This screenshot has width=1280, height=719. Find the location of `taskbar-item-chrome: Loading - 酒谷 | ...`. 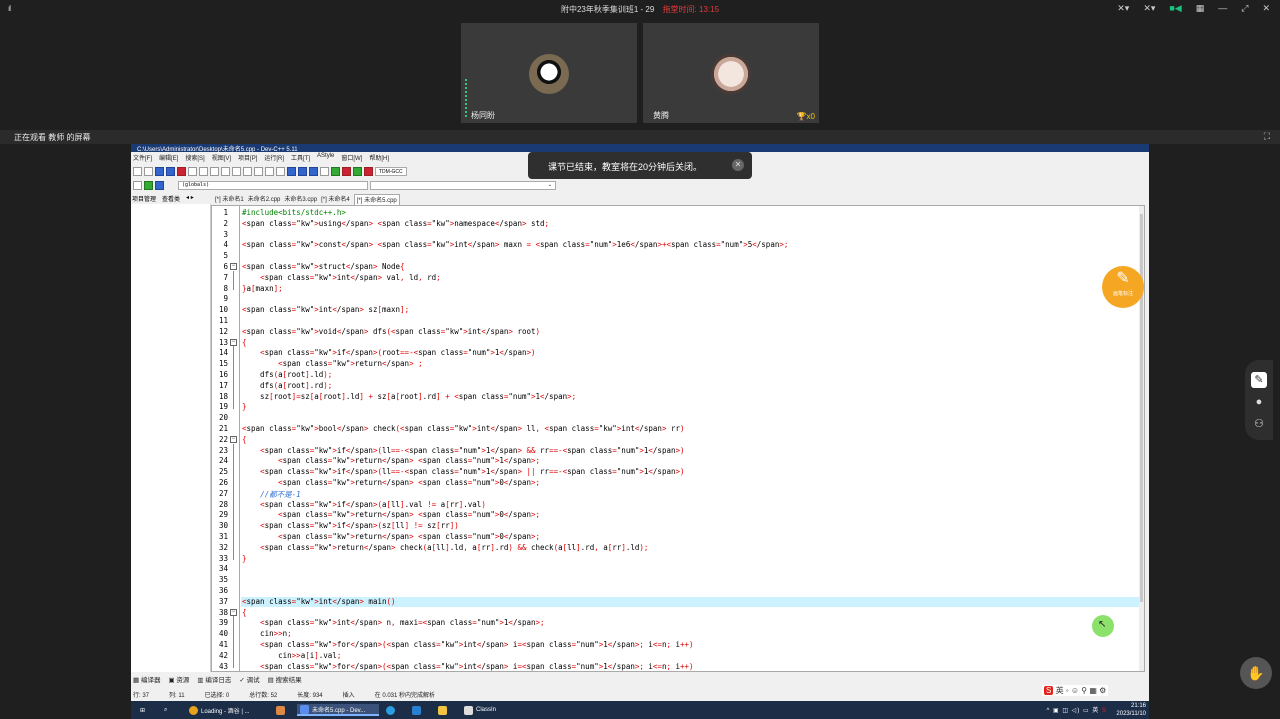

taskbar-item-chrome: Loading - 酒谷 | ... is located at coordinates (223, 710).